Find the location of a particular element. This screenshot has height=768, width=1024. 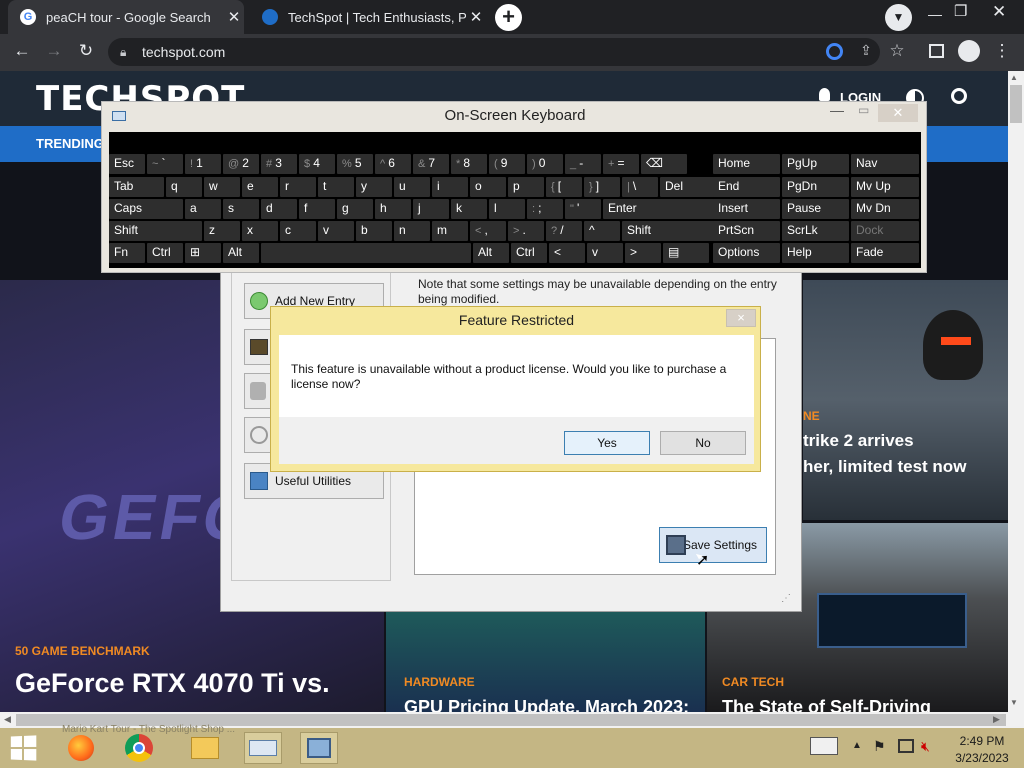

osk-key: f is located at coordinates (317, 209).